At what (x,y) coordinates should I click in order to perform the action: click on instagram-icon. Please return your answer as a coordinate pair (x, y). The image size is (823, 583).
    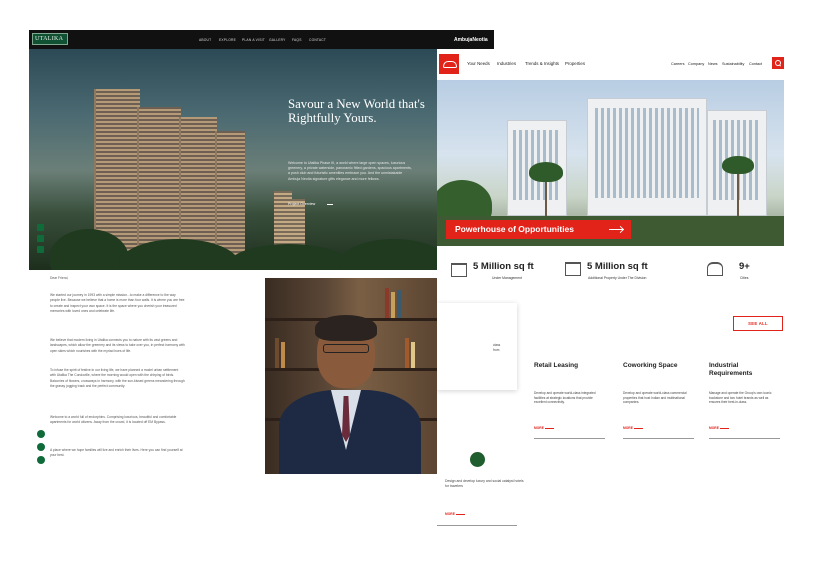
    Looking at the image, I should click on (40, 238).